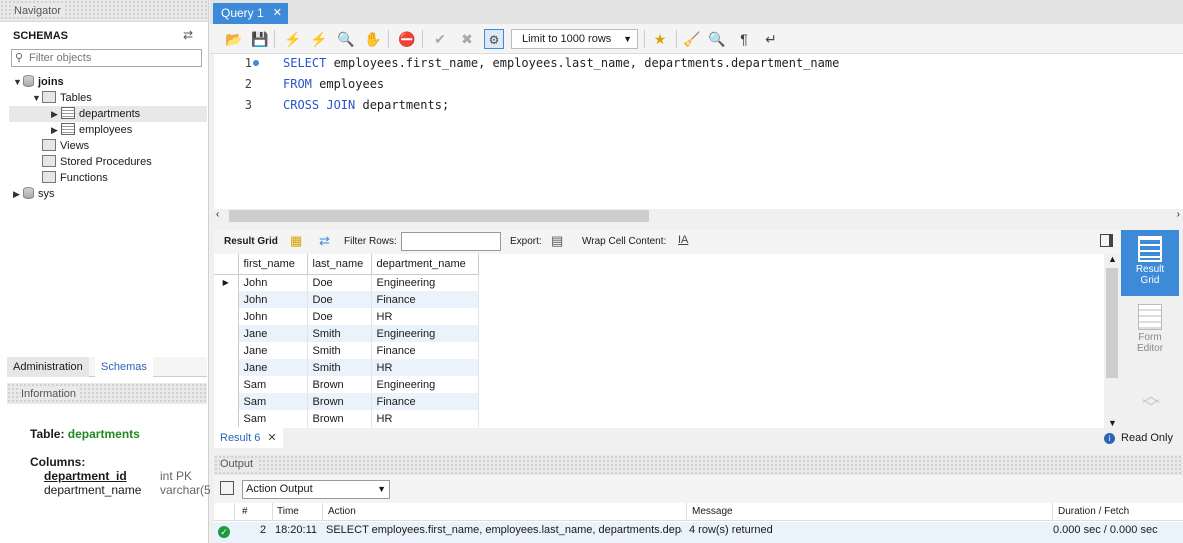  I want to click on table-row: Jane Smith HR, so click(346, 367).